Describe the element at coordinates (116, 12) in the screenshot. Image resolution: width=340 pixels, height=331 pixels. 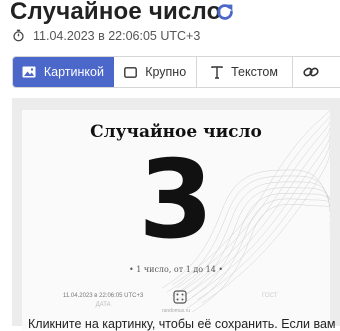
I see `page-title: Случайное число` at that location.